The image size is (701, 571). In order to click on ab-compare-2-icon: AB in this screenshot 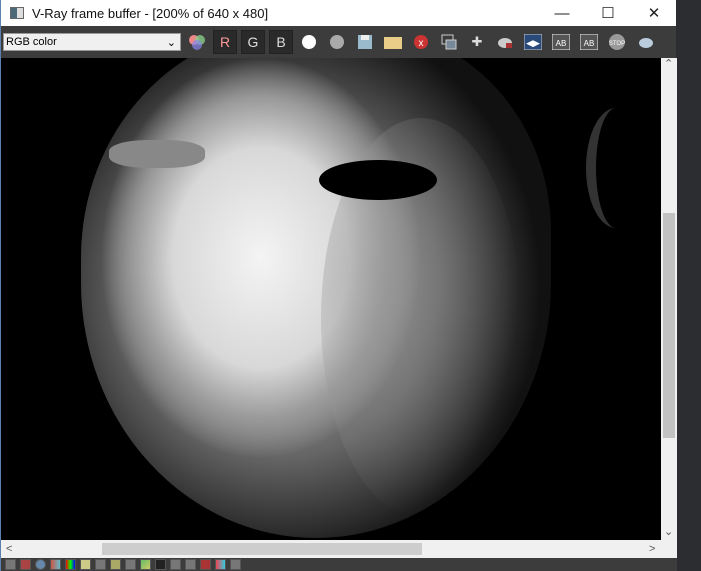, I will do `click(589, 42)`.